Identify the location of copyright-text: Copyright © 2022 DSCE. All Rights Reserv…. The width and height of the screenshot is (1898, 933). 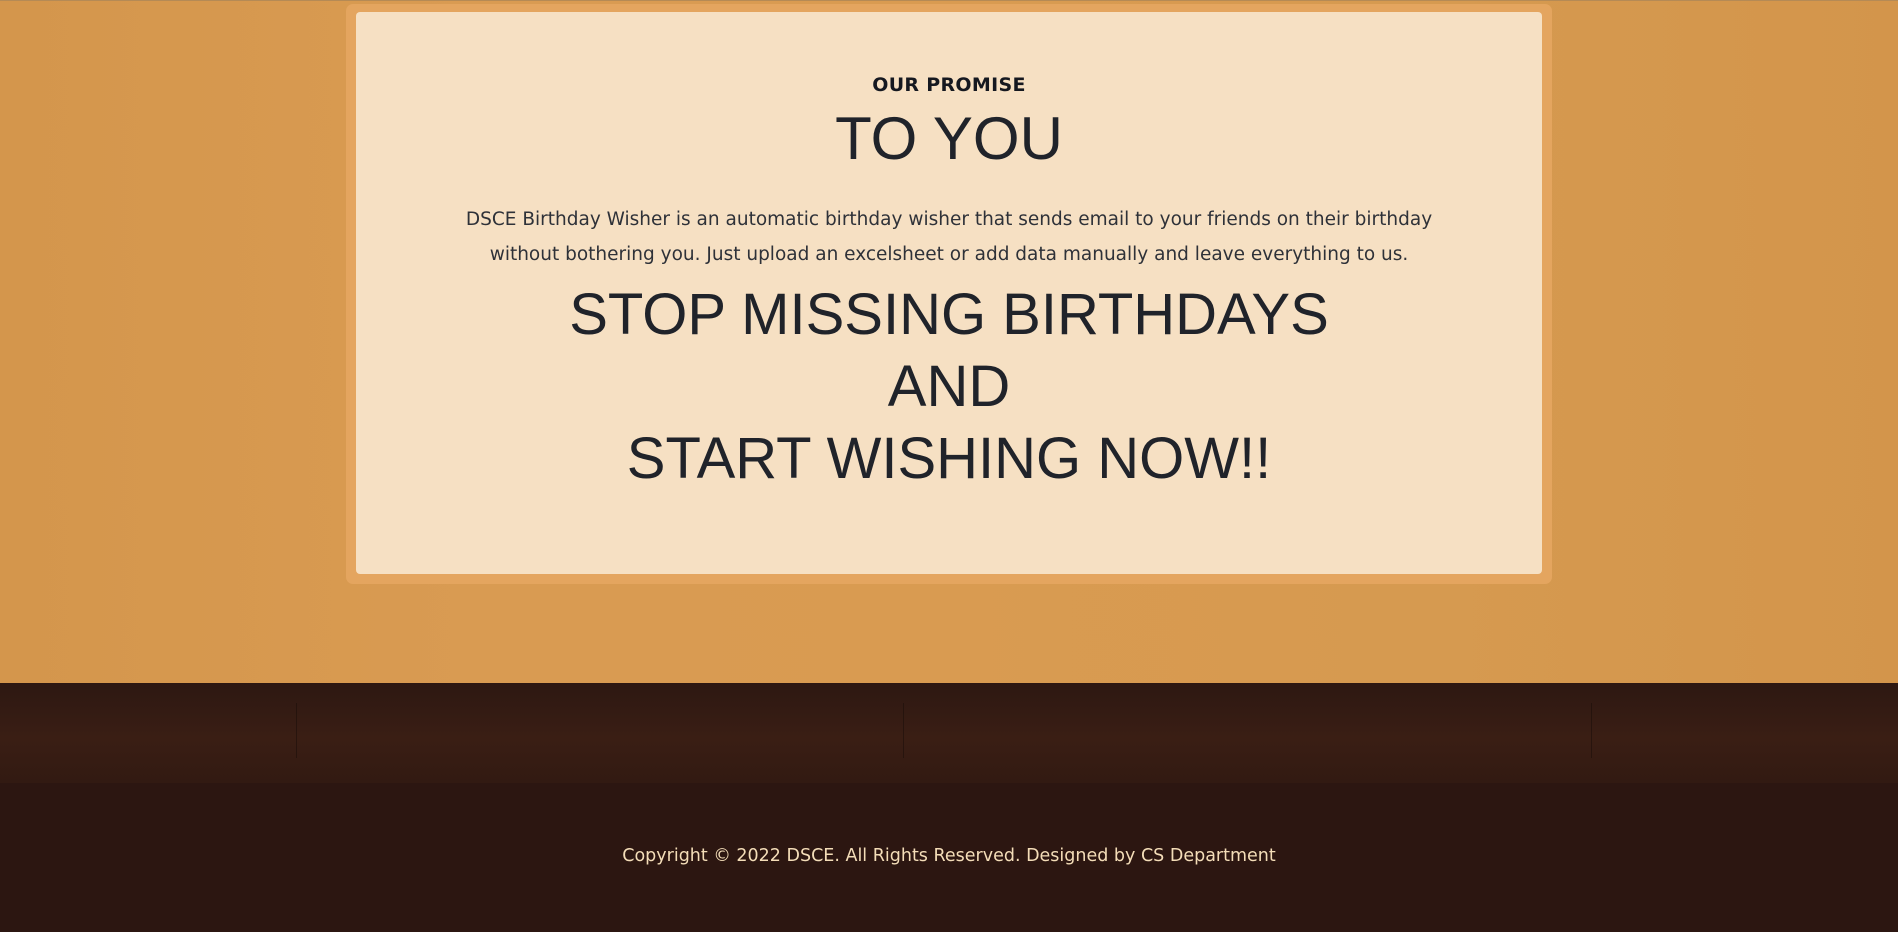
(949, 856).